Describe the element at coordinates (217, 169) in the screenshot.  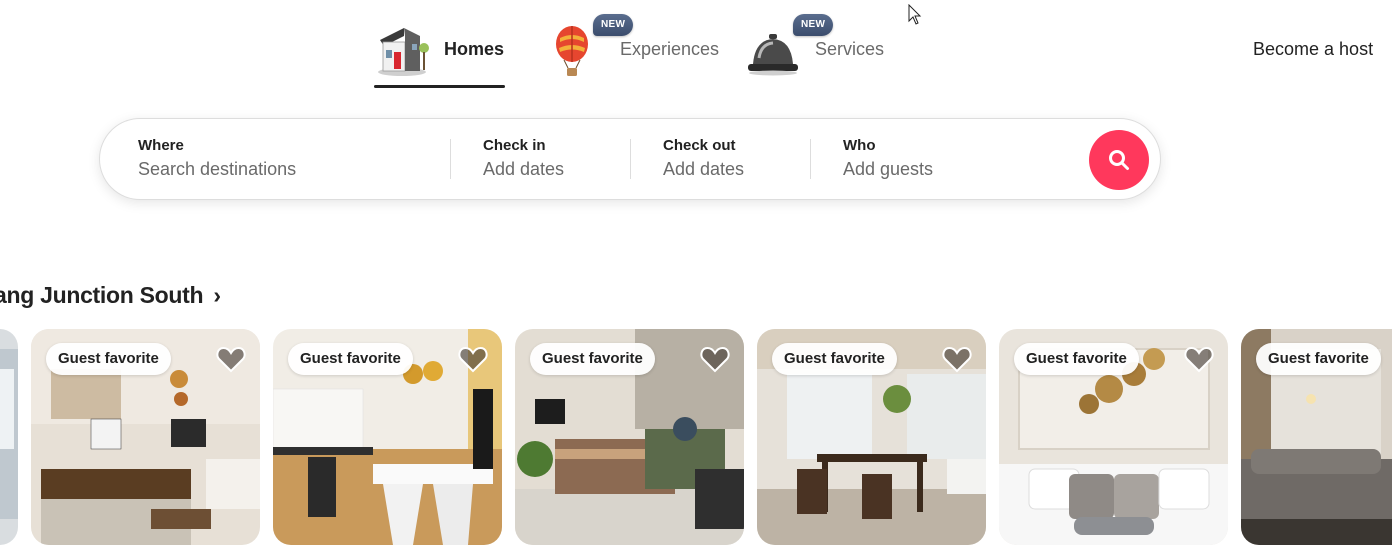
I see `where-placeholder: Search destinations` at that location.